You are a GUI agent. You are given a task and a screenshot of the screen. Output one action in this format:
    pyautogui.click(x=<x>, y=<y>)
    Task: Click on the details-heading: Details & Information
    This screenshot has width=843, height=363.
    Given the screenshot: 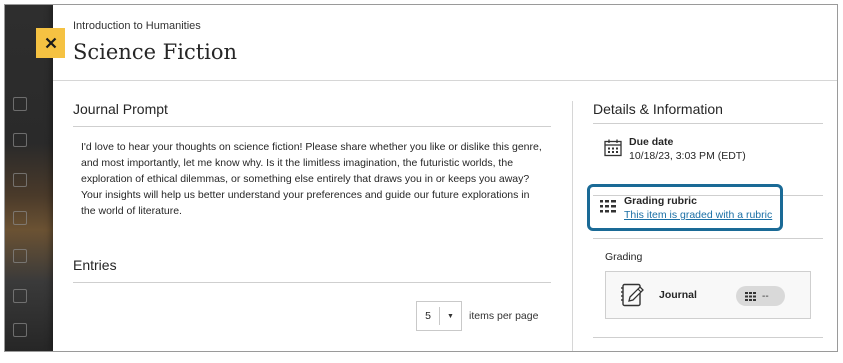 What is the action you would take?
    pyautogui.click(x=708, y=112)
    